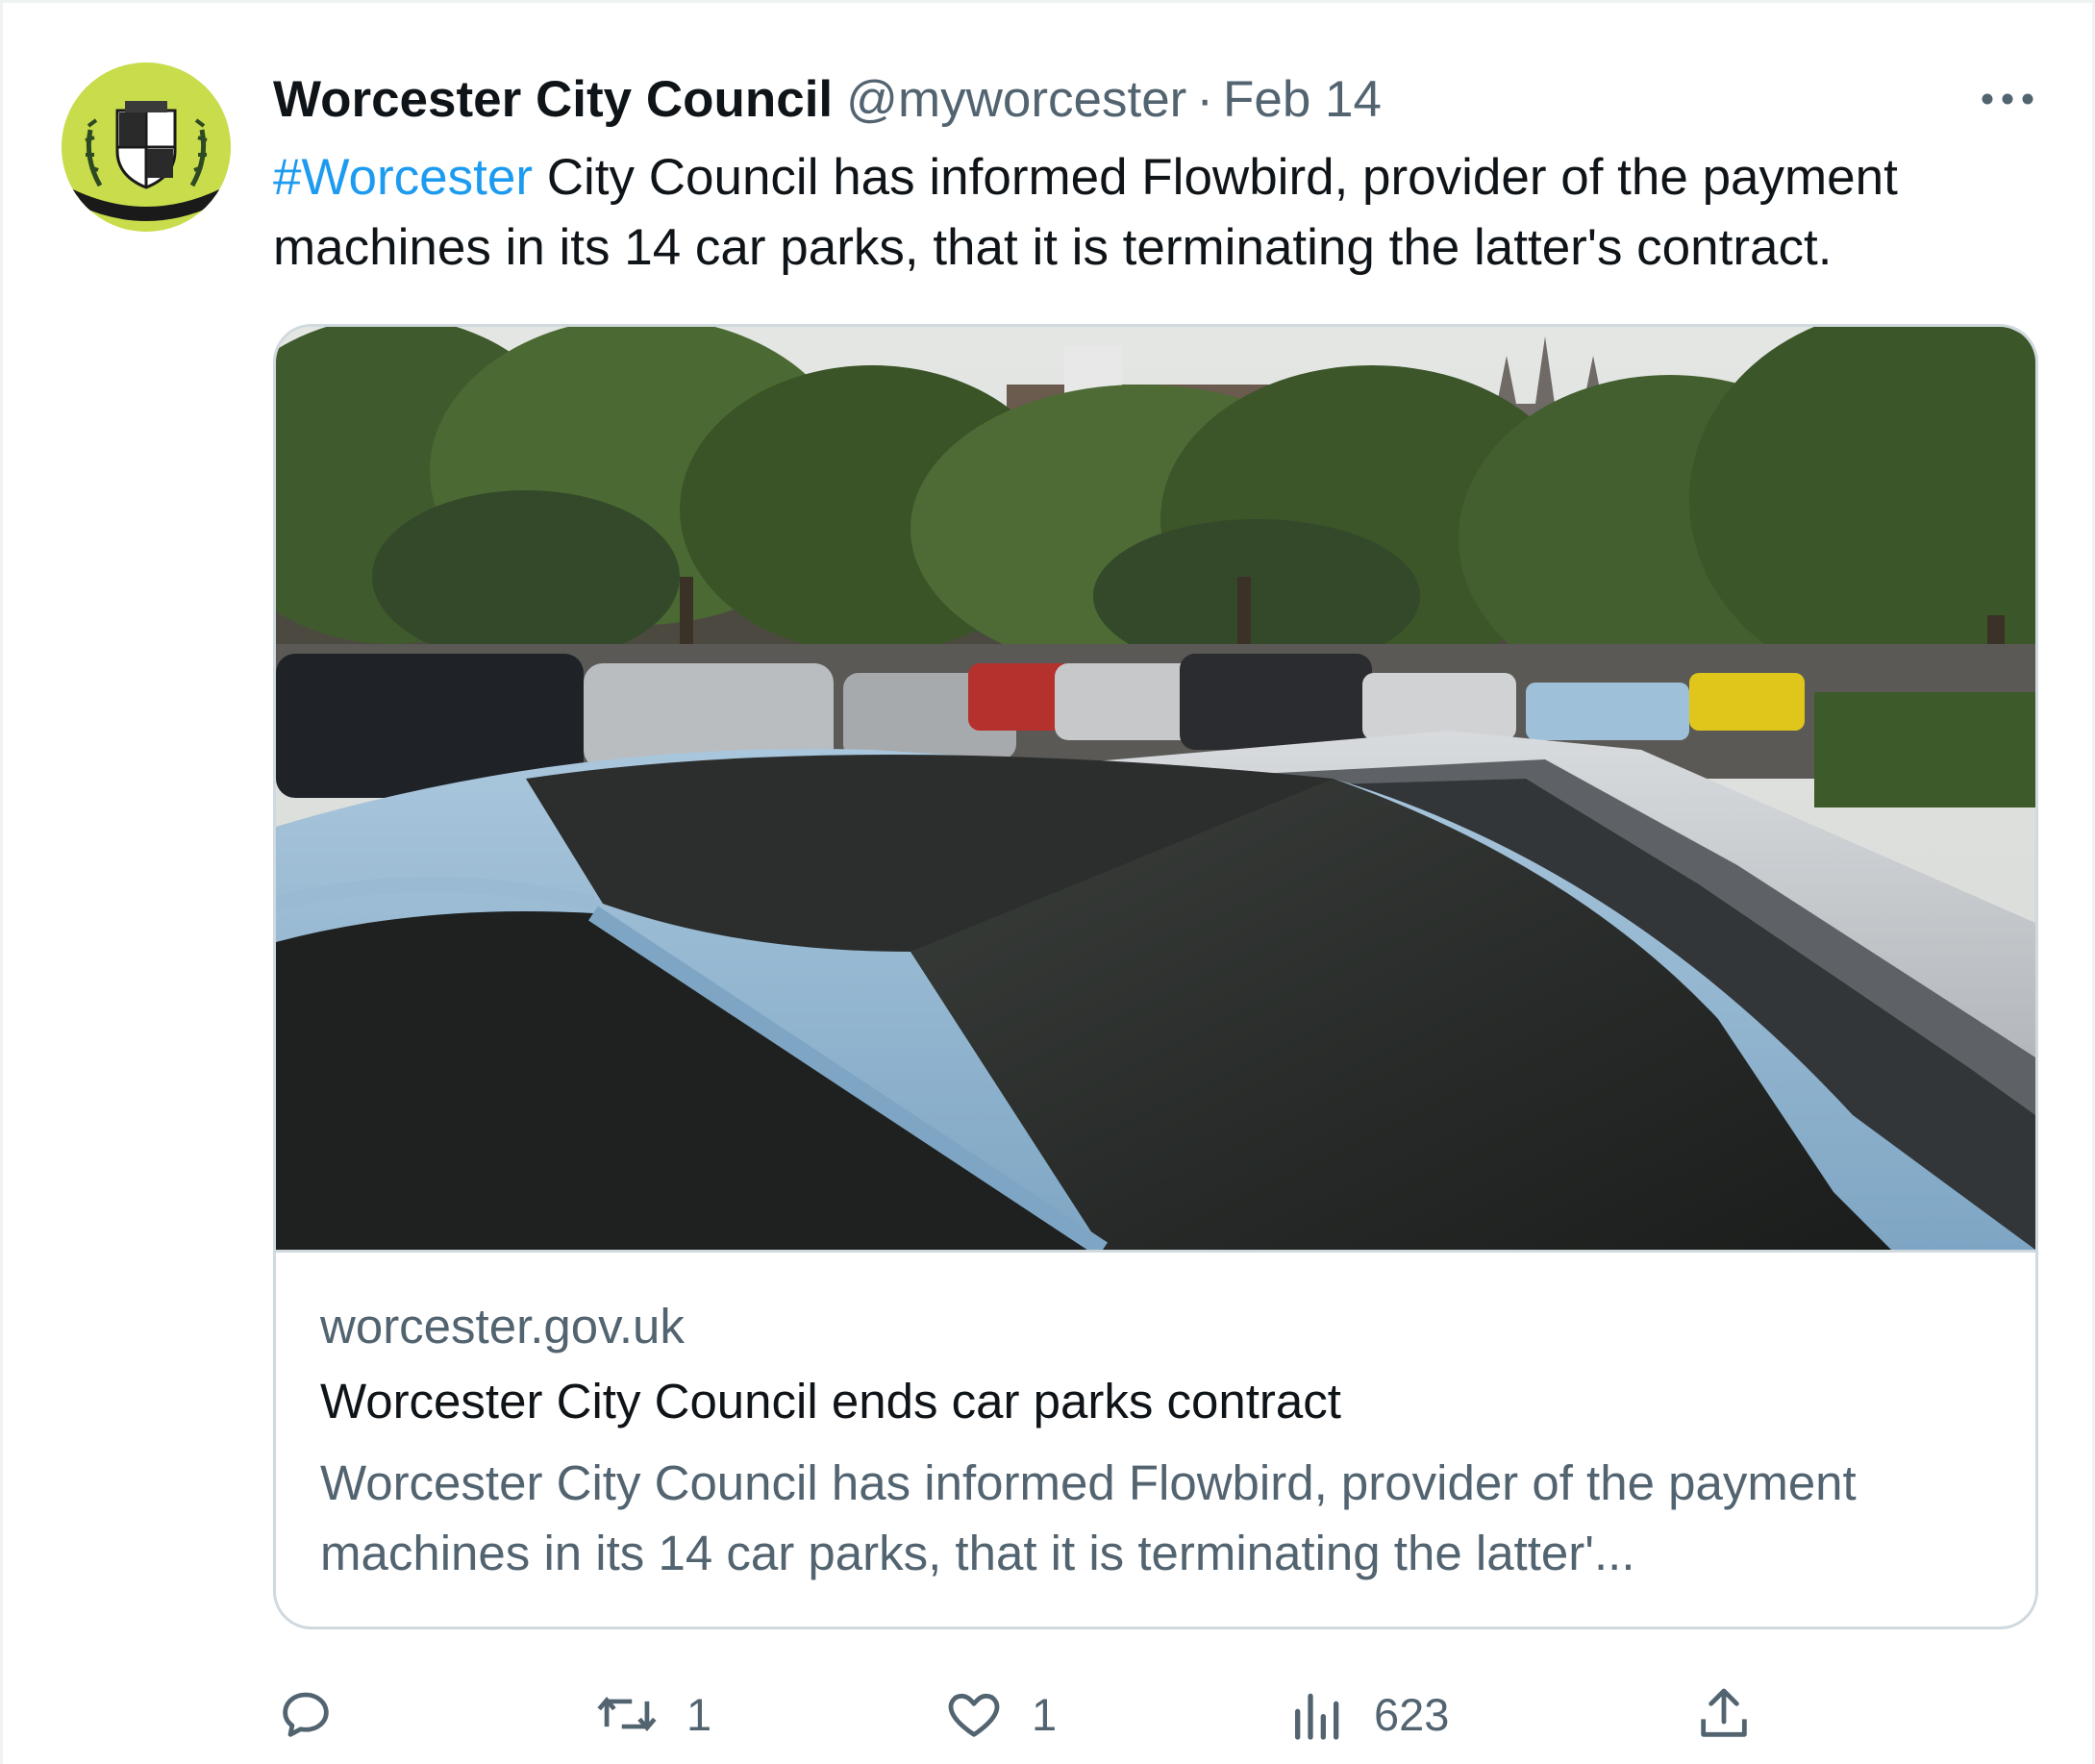  Describe the element at coordinates (553, 99) in the screenshot. I see `display-name: Worcester City Council` at that location.